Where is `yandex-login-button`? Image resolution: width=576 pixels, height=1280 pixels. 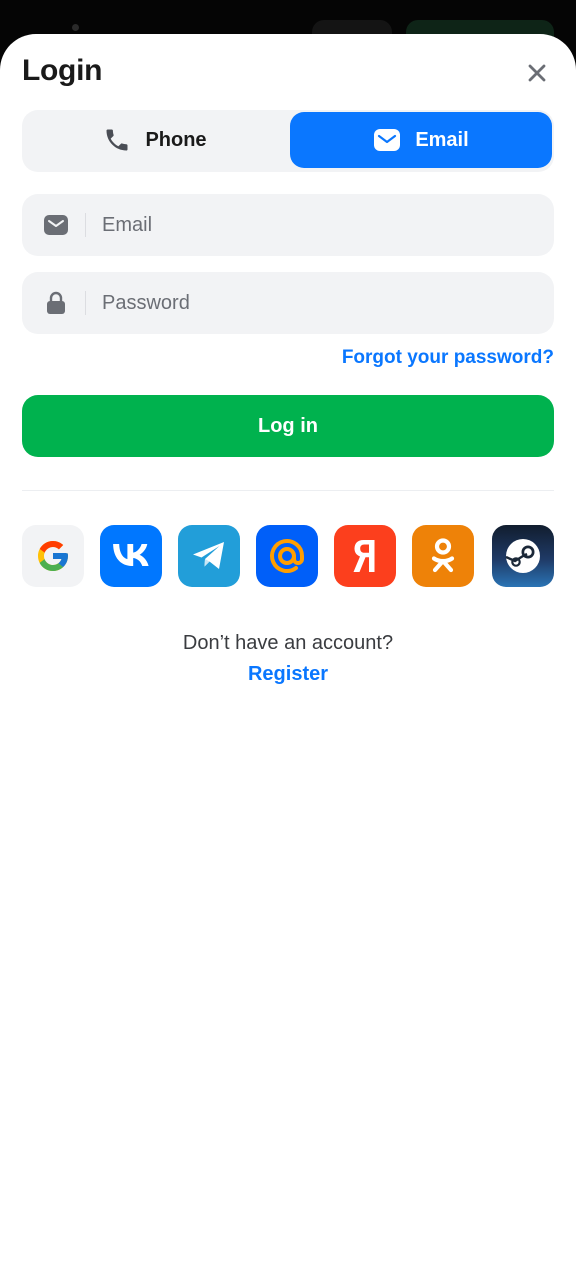 yandex-login-button is located at coordinates (365, 556).